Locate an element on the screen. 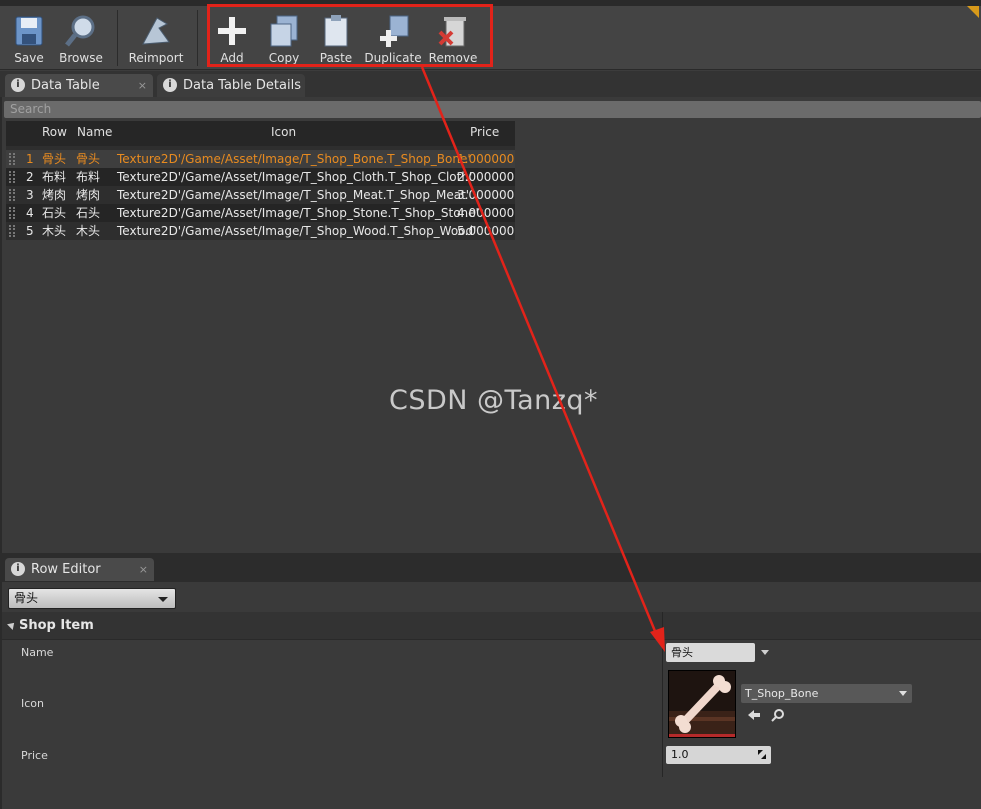 The image size is (981, 809). drag-resize-icon is located at coordinates (762, 754).